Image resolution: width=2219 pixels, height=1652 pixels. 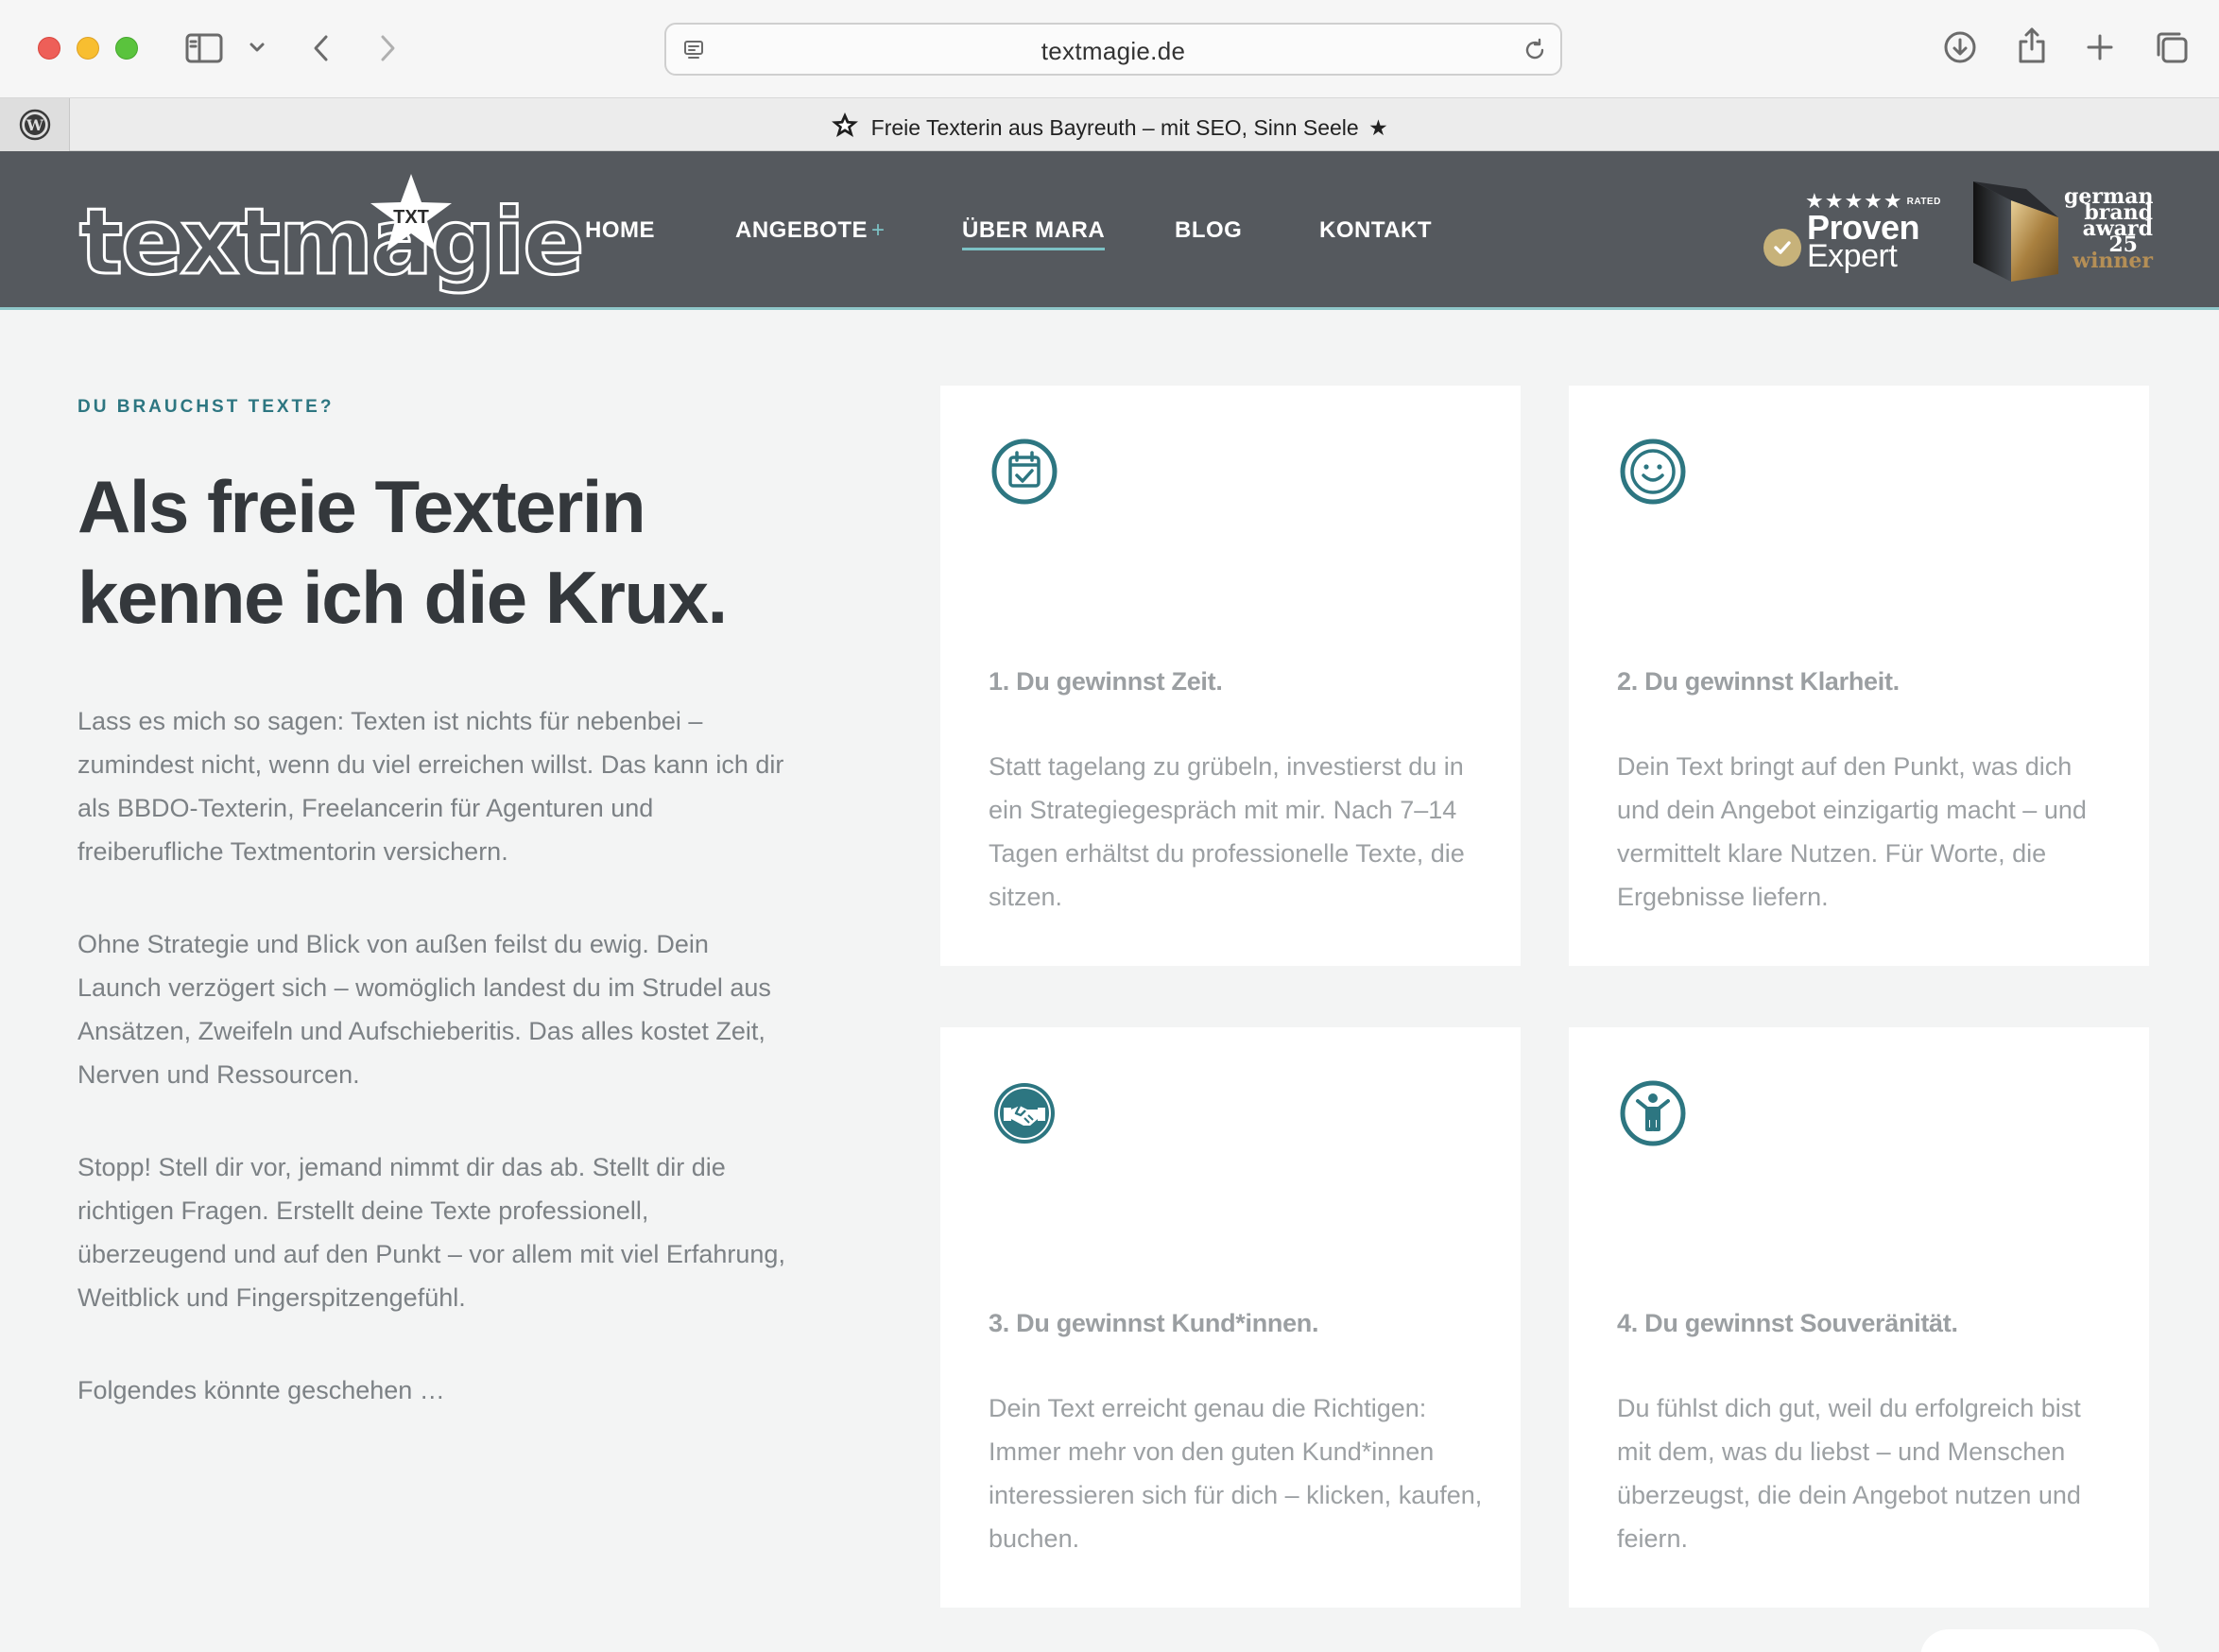 What do you see at coordinates (1787, 1323) in the screenshot?
I see `card-title: 4. Du gewinnst Souveränität.` at bounding box center [1787, 1323].